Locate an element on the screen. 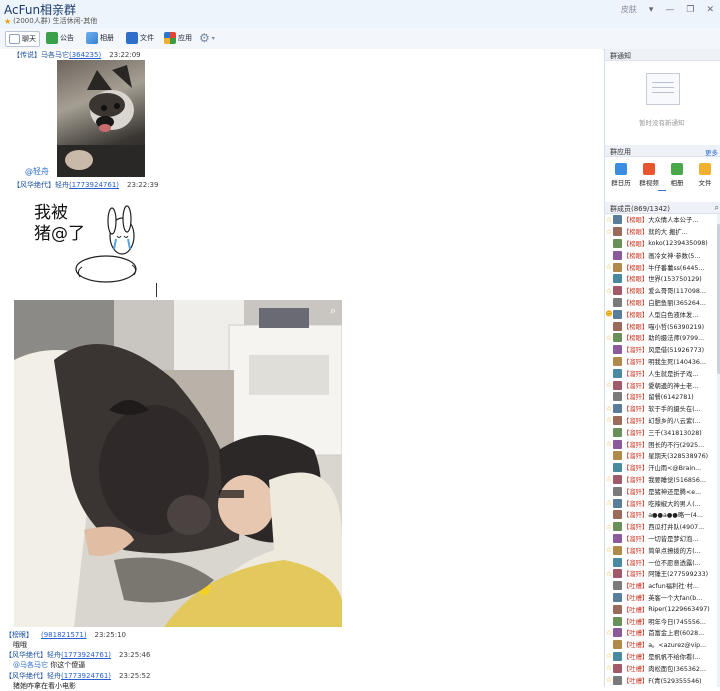 This screenshot has height=691, width=720. sender-name: 马各马它 is located at coordinates (55, 55).